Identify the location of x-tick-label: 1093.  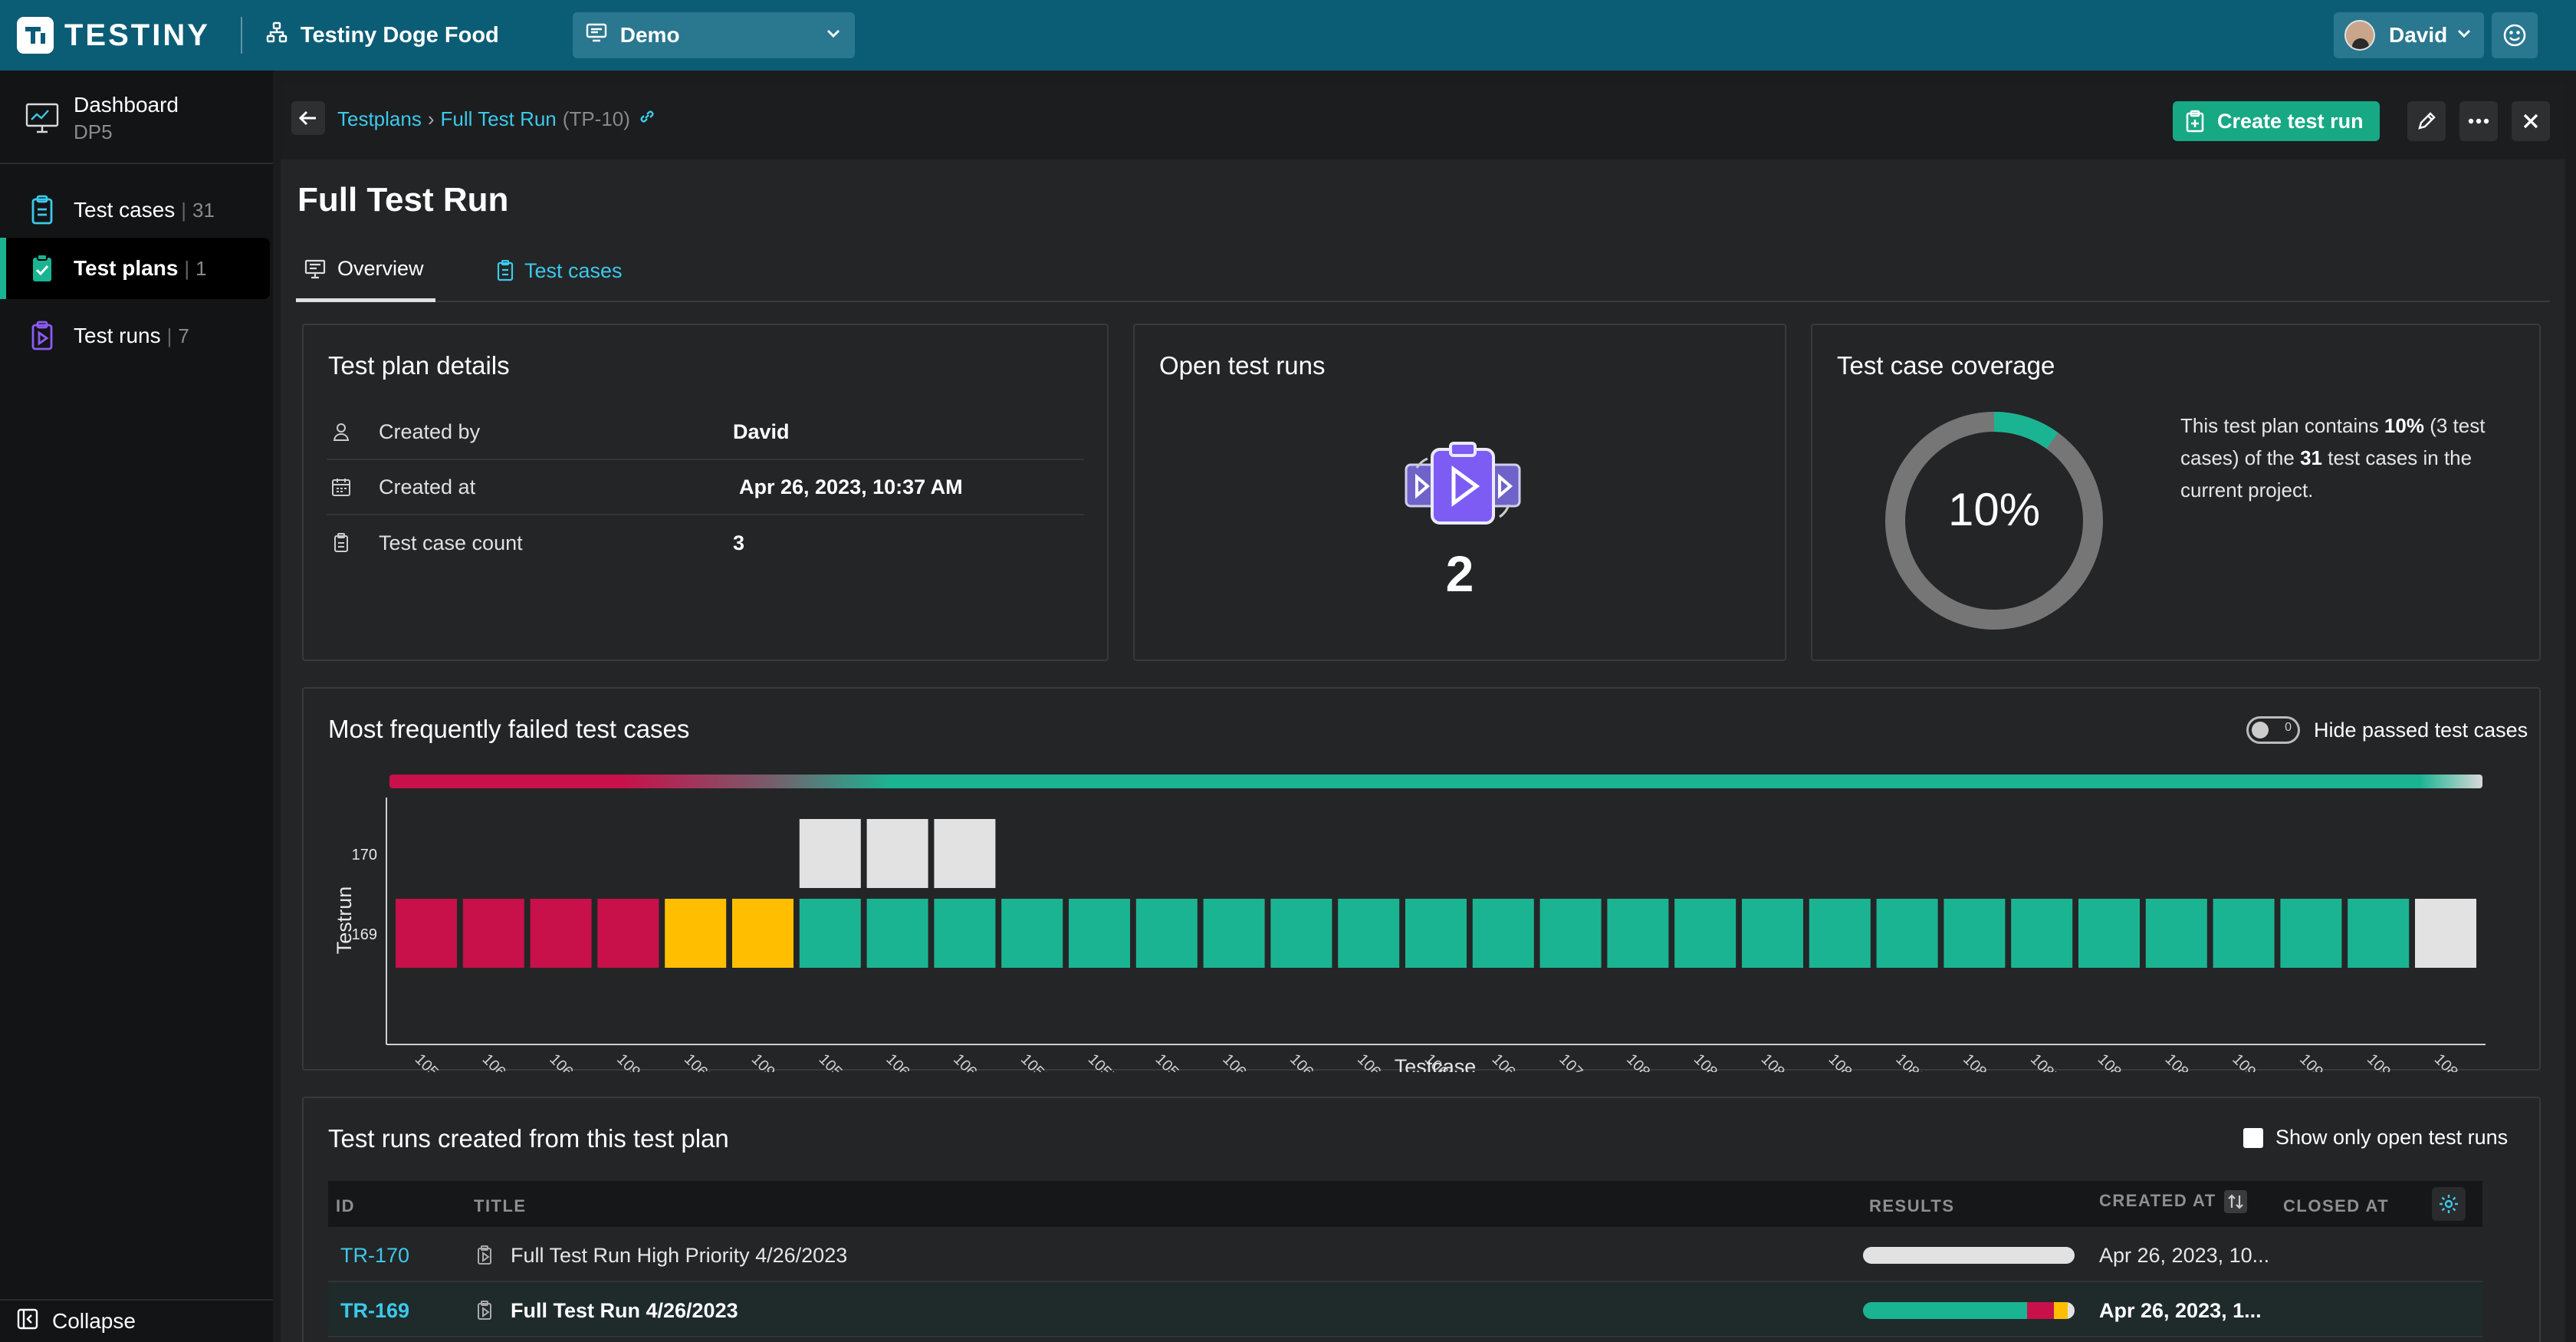
(2314, 1061).